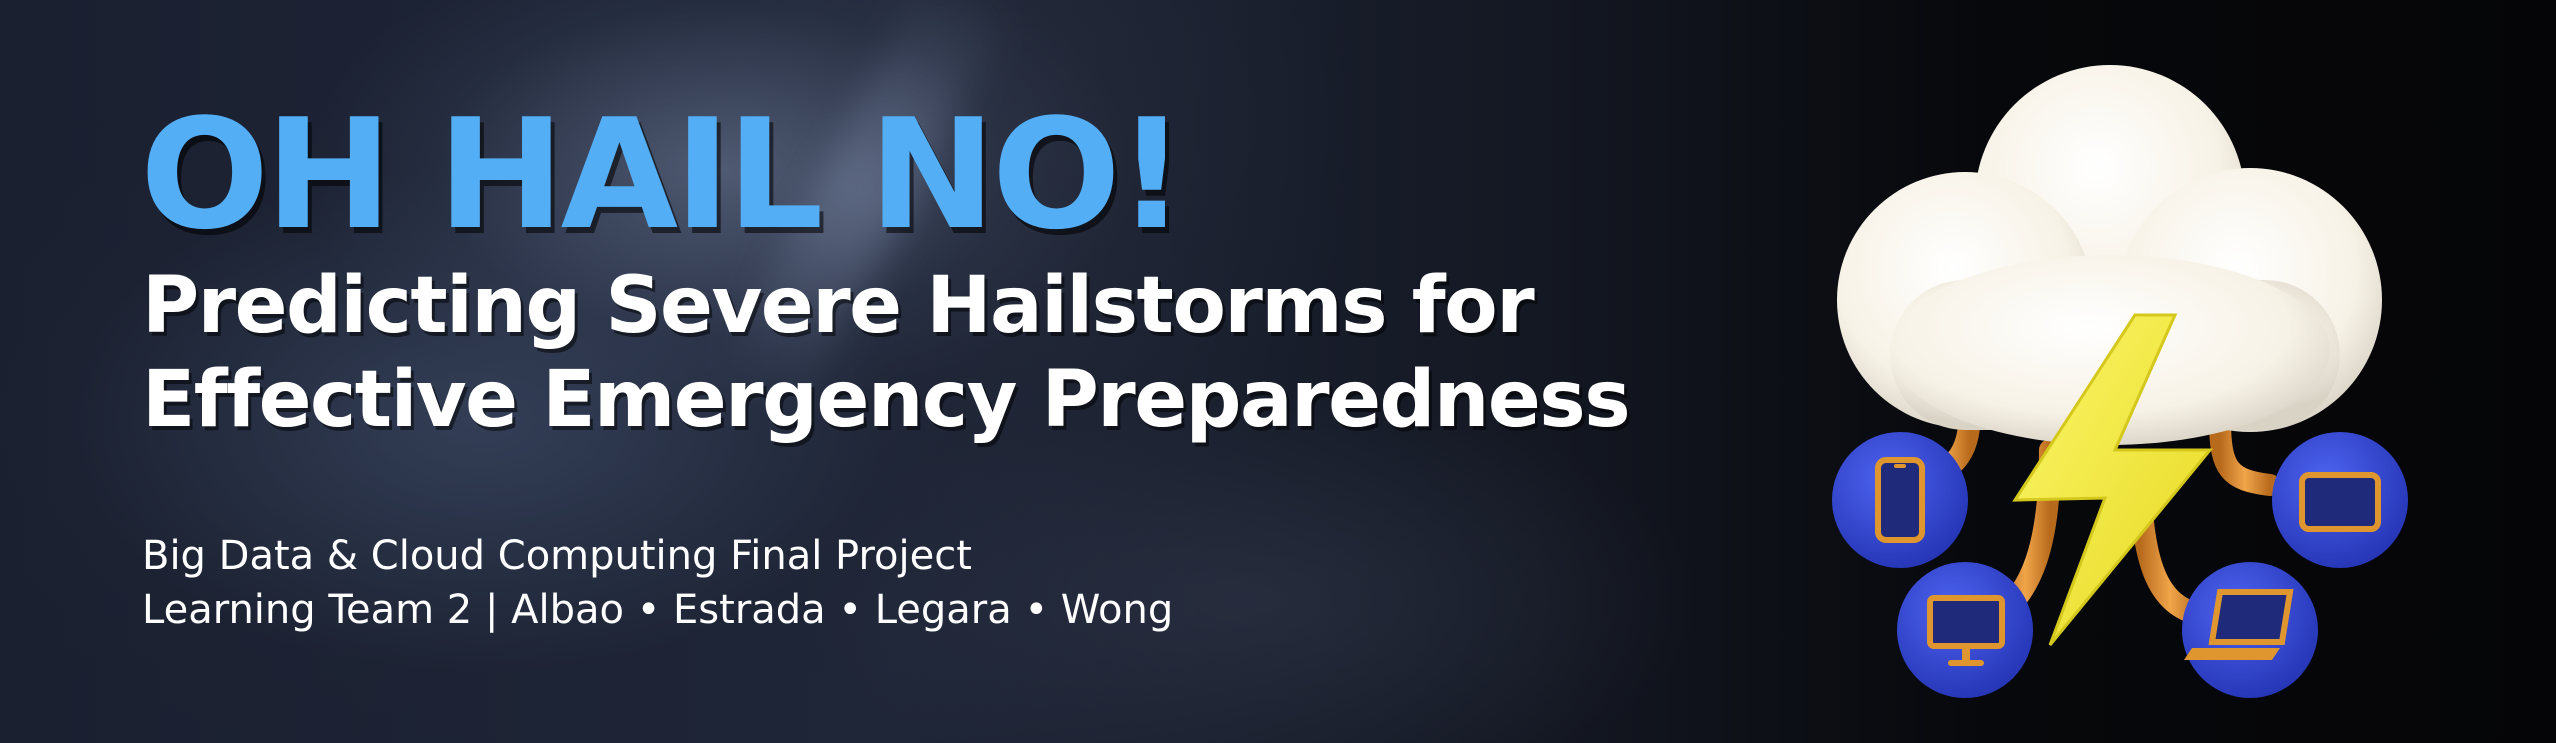  Describe the element at coordinates (663, 174) in the screenshot. I see `headline: OH HAIL NO!` at that location.